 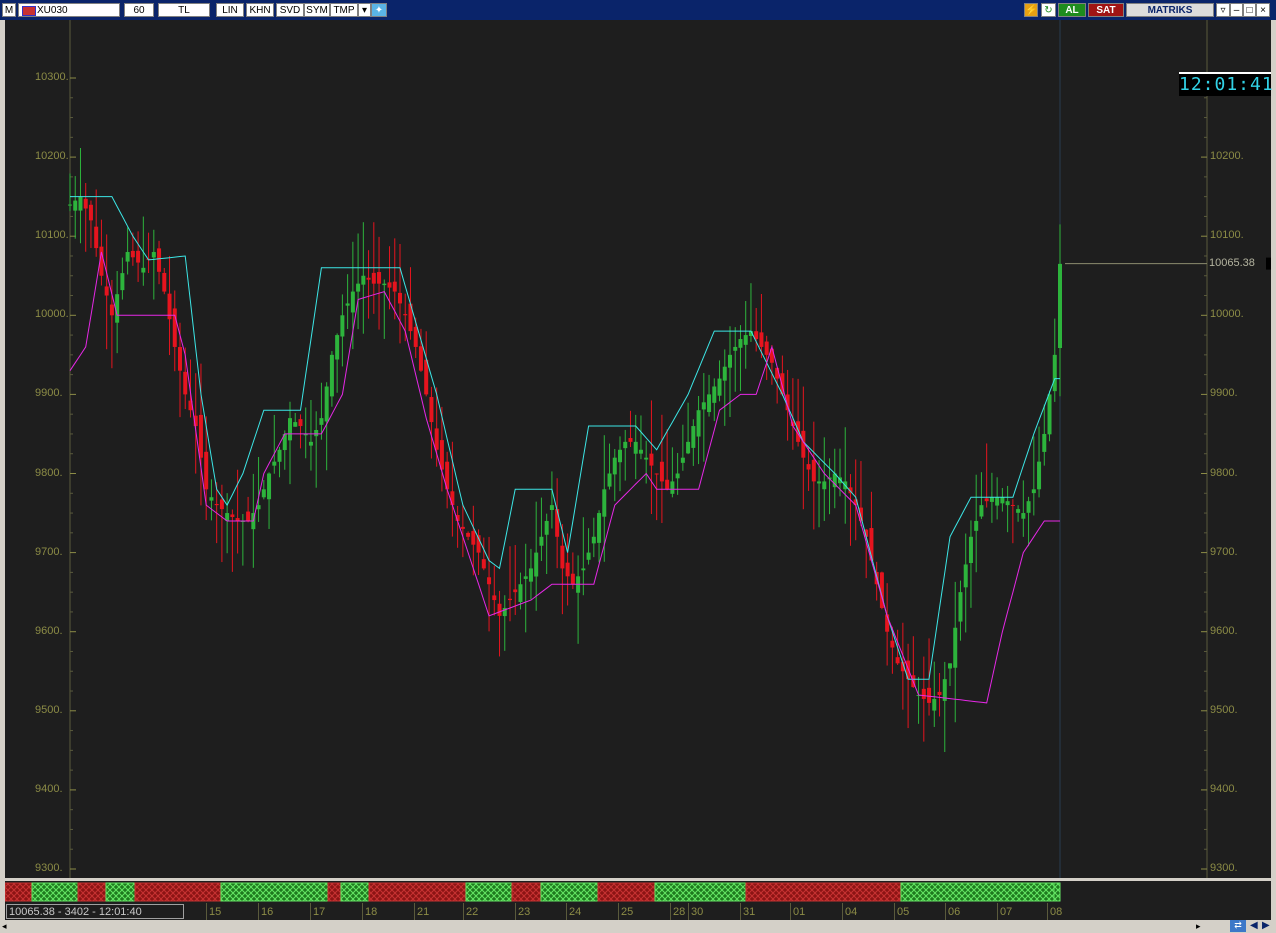 I want to click on toolbar-button-khn: KHN, so click(x=260, y=10).